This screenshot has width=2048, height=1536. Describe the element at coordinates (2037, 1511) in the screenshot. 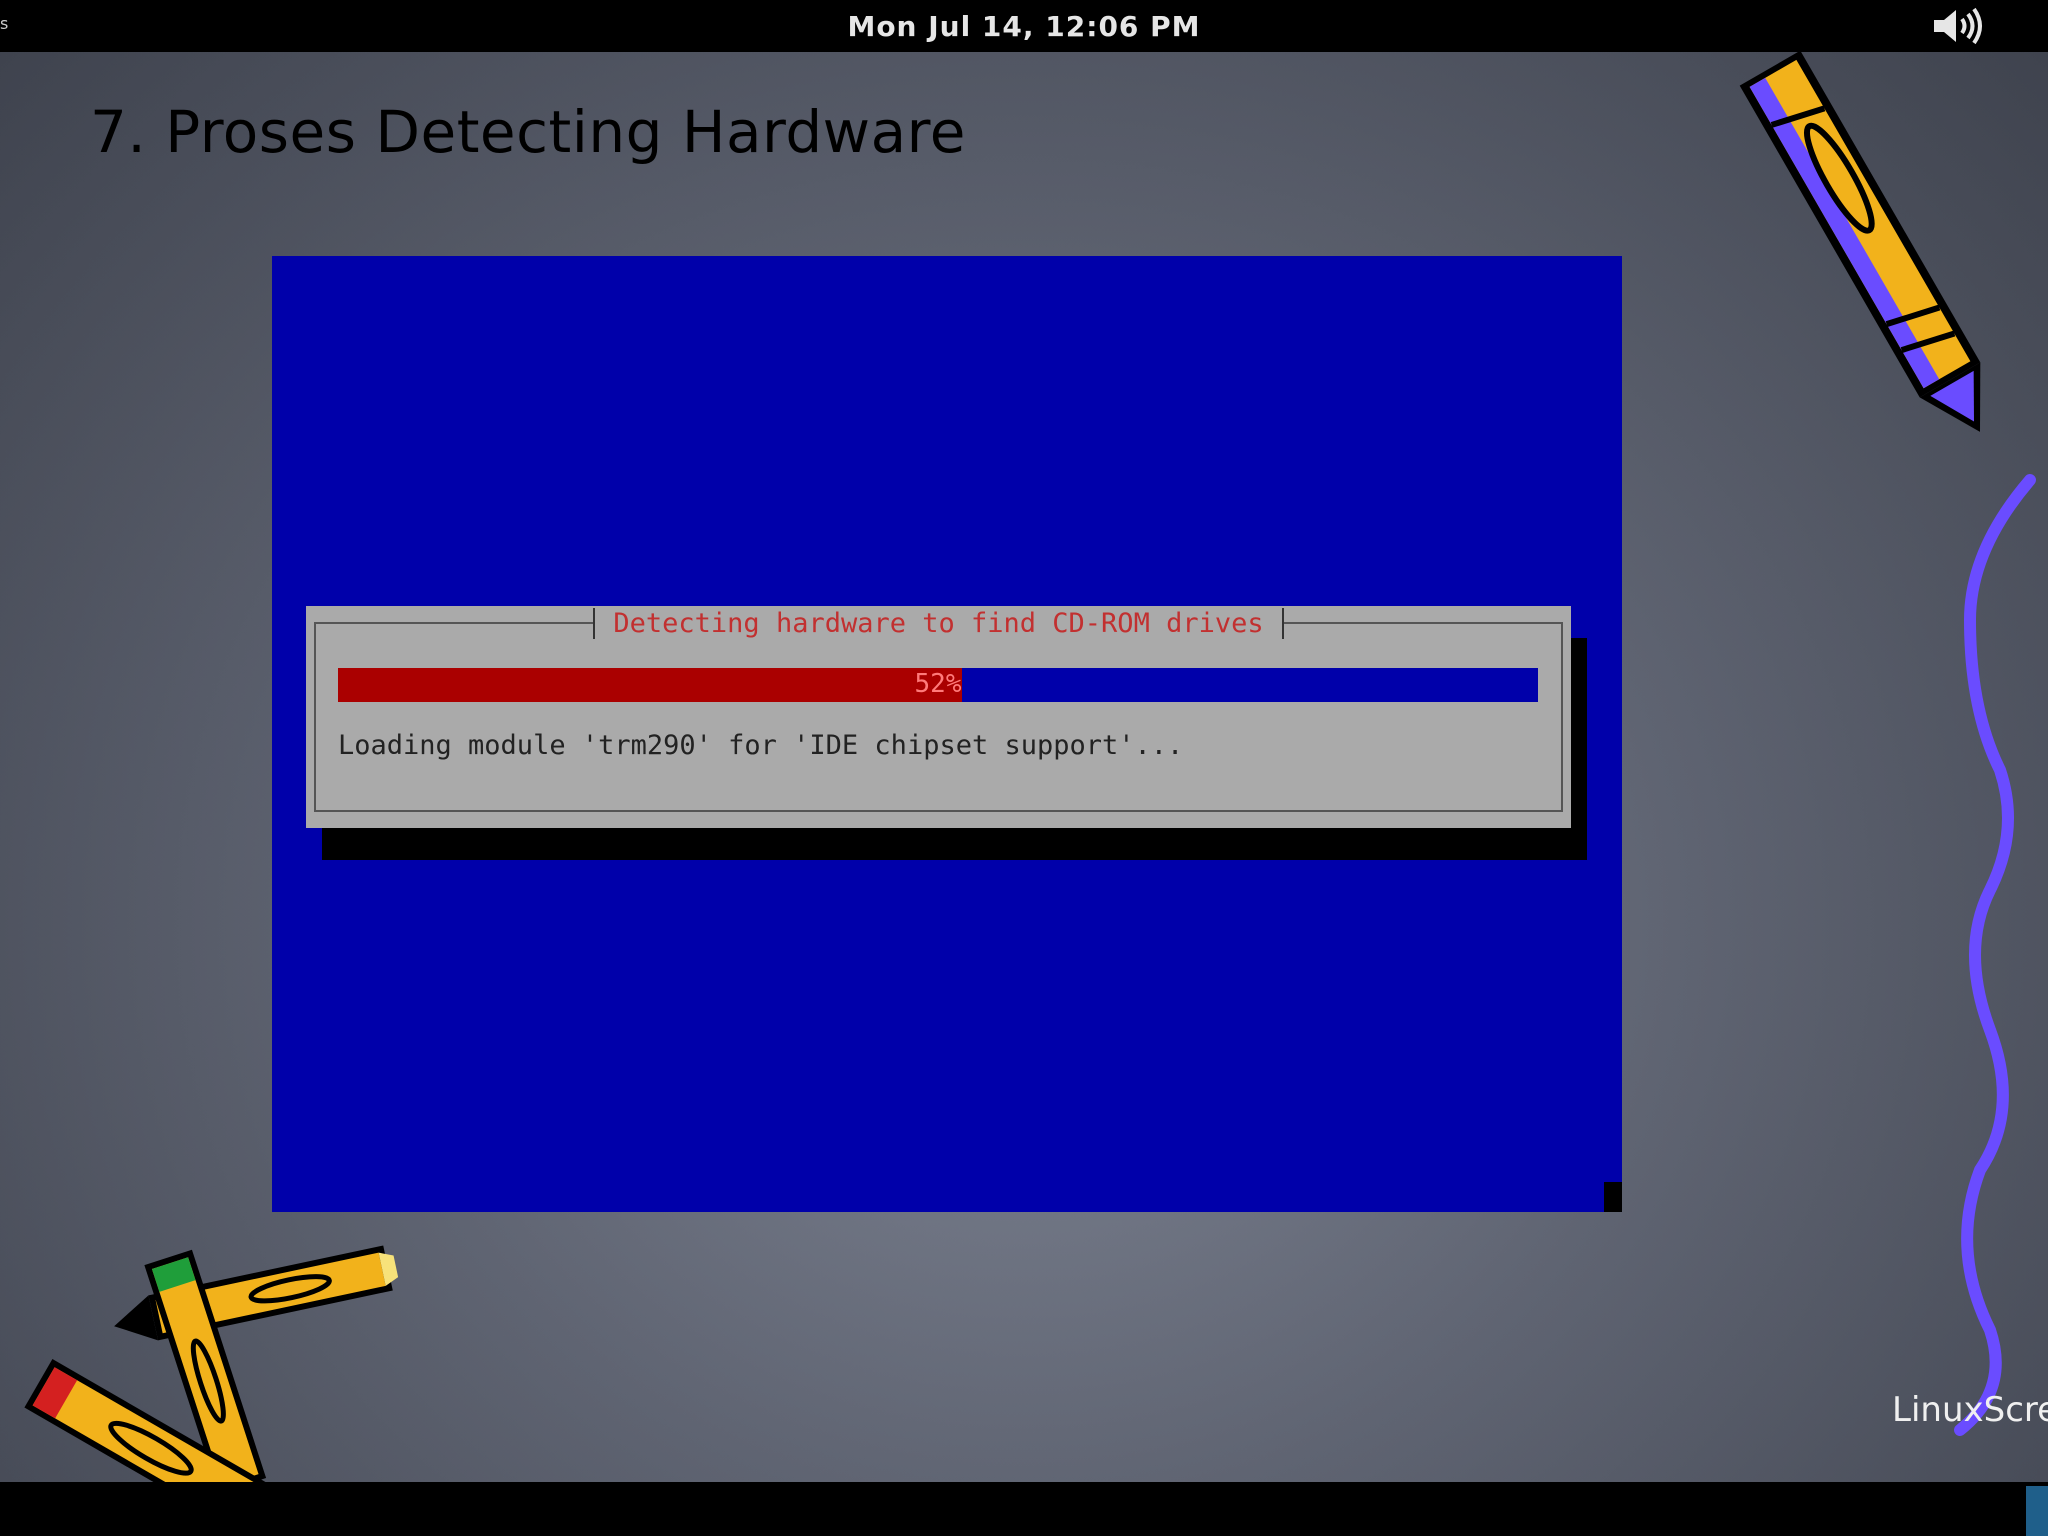

I see `bottom-corner-accent` at that location.